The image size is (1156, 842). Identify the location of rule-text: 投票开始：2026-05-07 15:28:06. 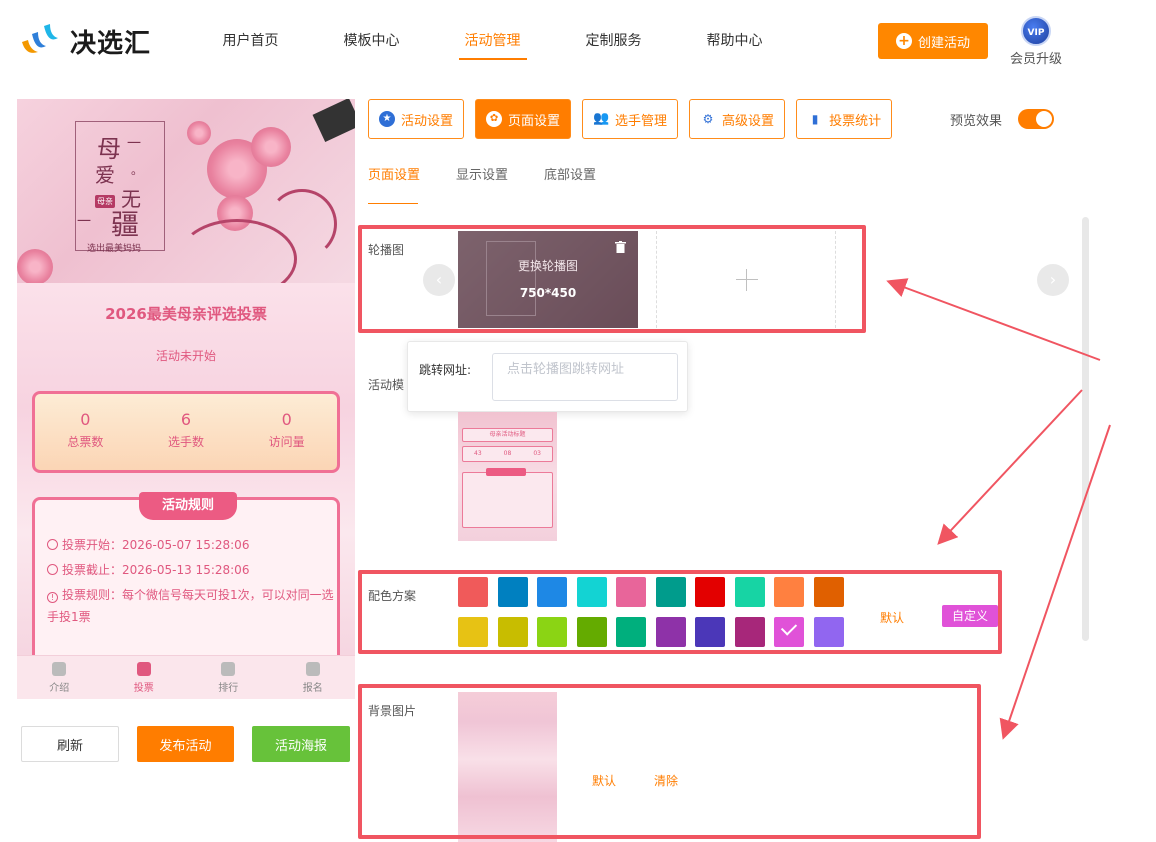
(156, 545).